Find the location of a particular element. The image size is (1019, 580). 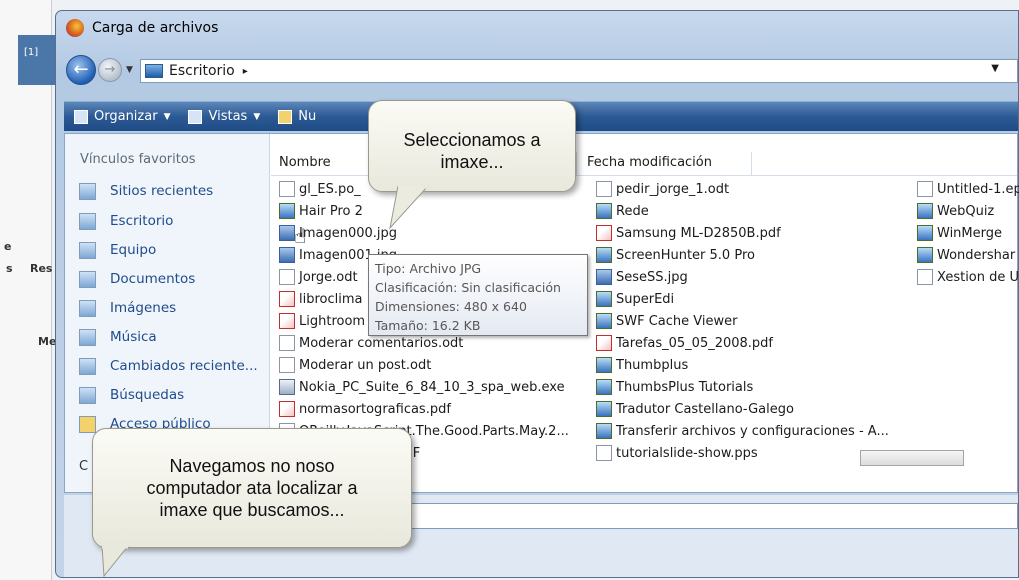

sidebar-item-computer: Equipo is located at coordinates (117, 250).